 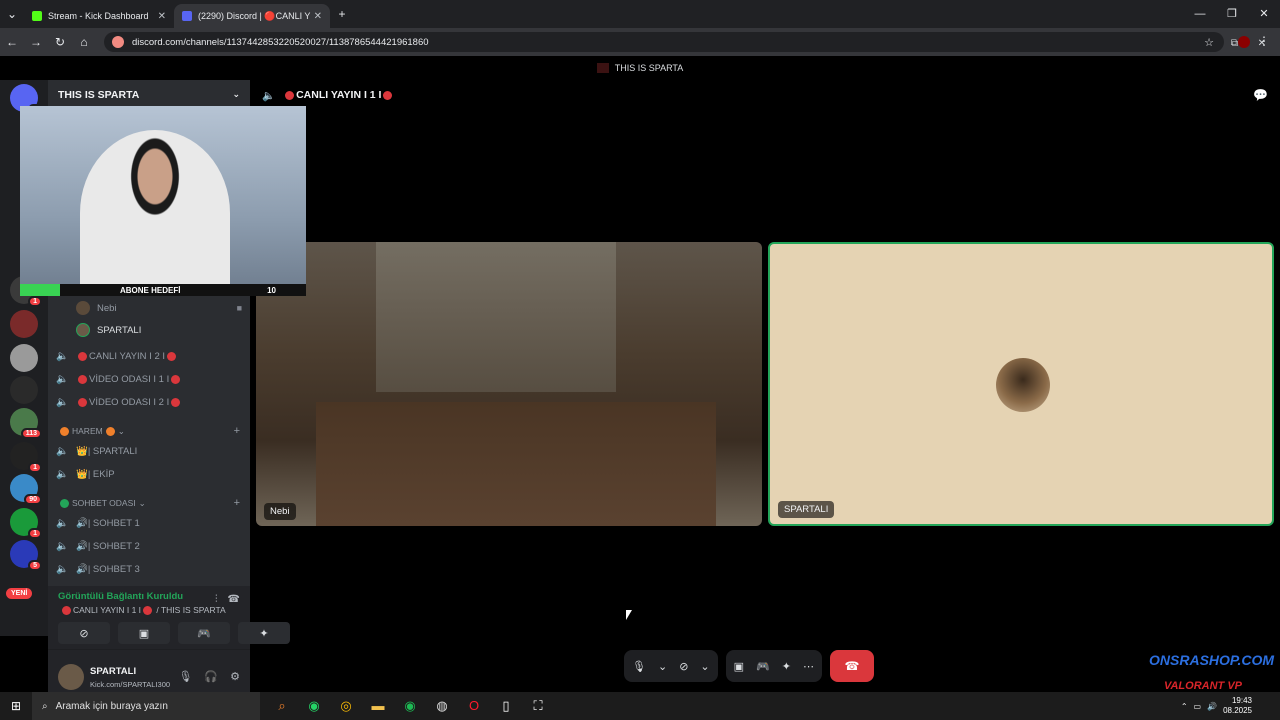 What do you see at coordinates (235, 676) in the screenshot?
I see `gear-icon: ⚙` at bounding box center [235, 676].